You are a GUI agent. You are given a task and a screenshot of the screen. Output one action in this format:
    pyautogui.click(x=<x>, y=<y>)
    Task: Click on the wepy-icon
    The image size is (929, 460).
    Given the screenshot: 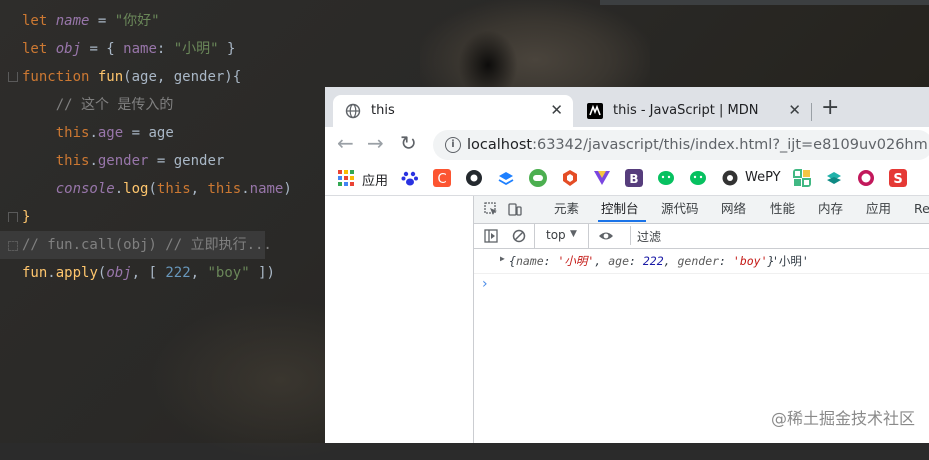 What is the action you would take?
    pyautogui.click(x=730, y=178)
    